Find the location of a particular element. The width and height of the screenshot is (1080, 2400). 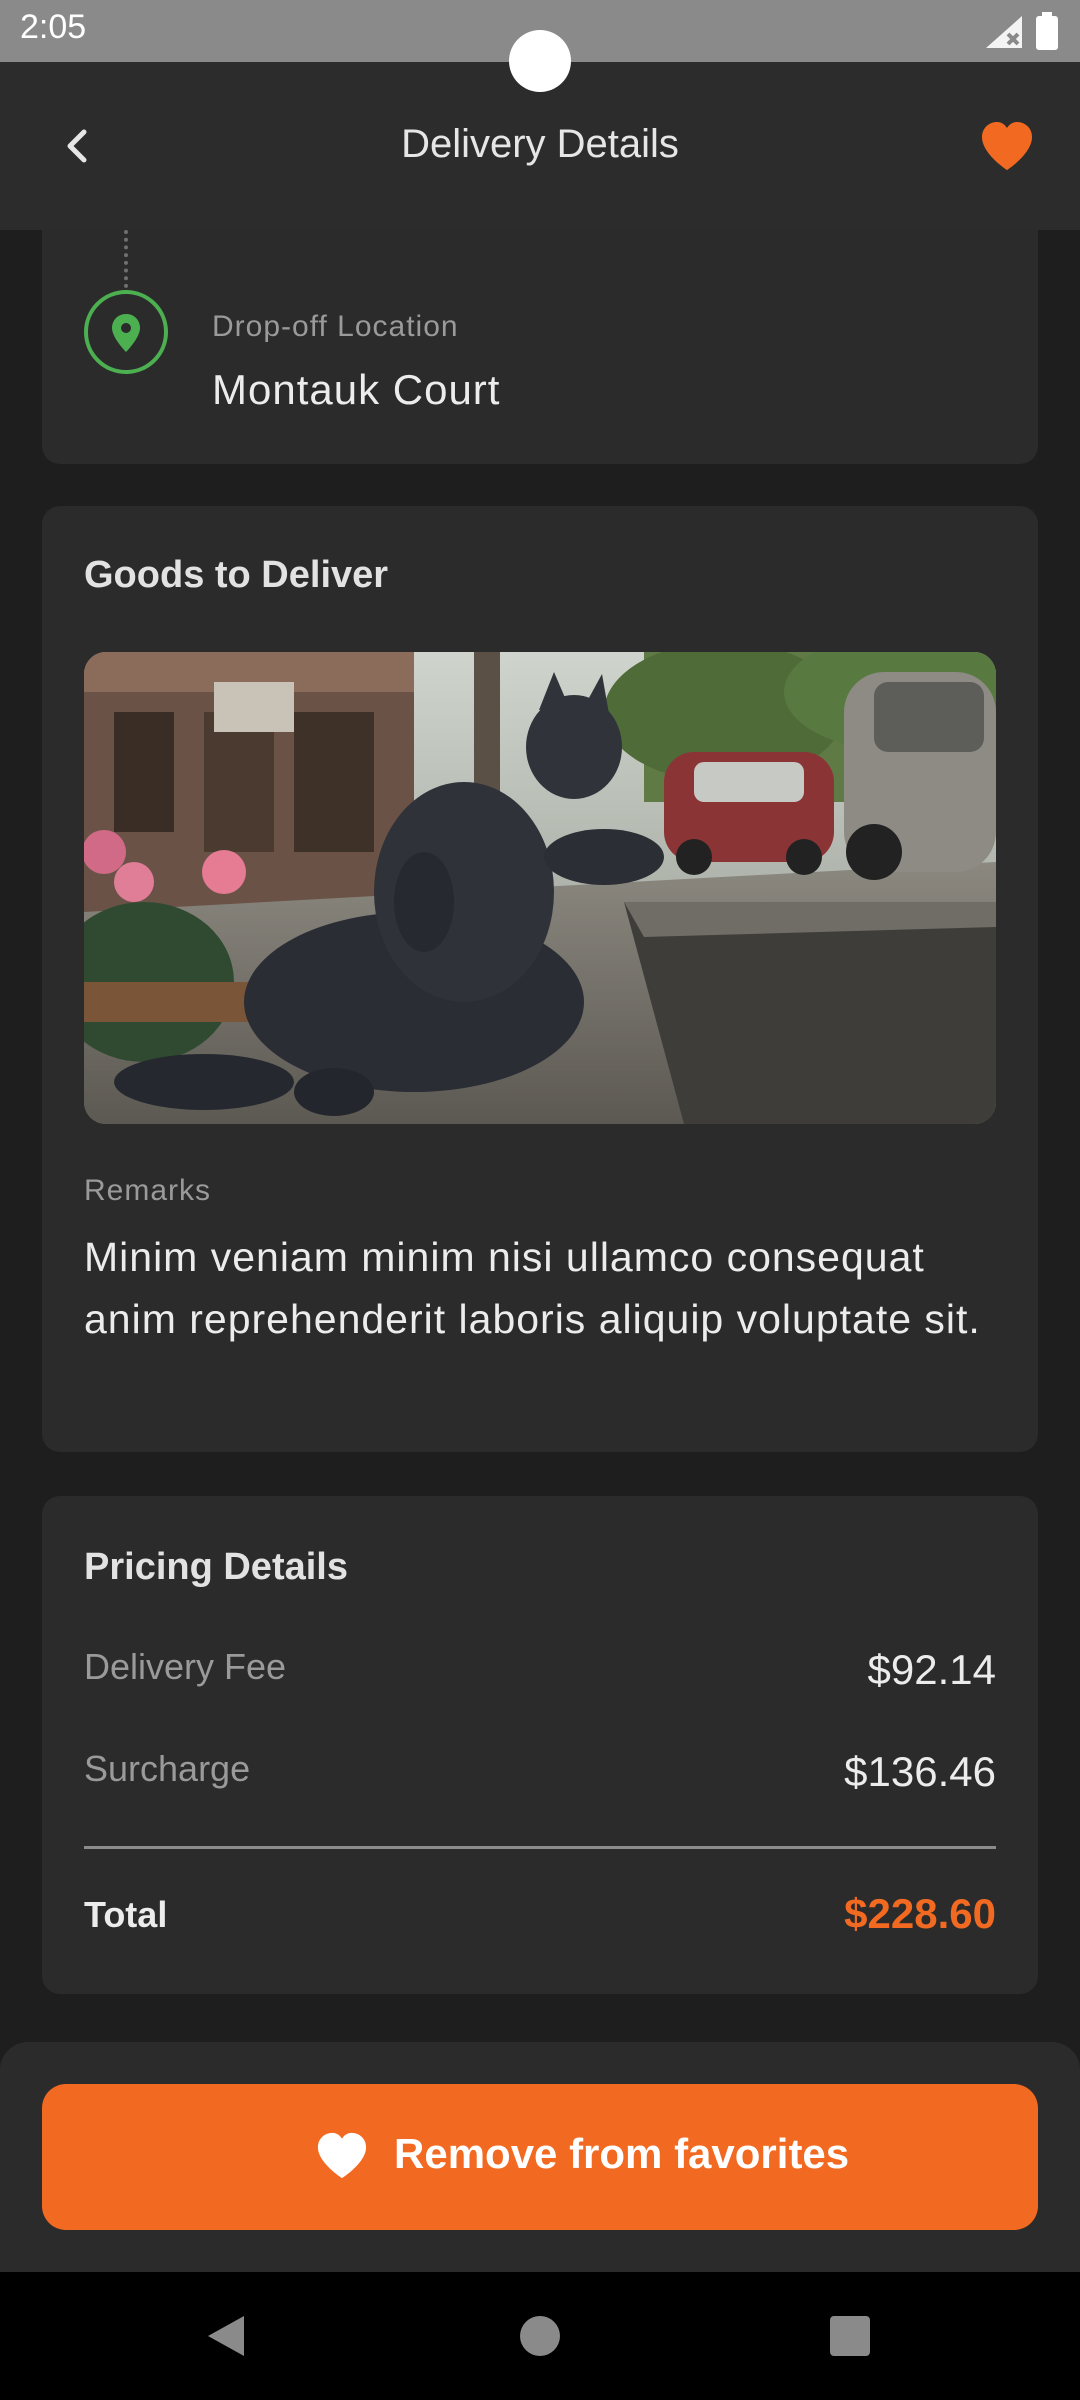

system-nav-bar is located at coordinates (540, 2336).